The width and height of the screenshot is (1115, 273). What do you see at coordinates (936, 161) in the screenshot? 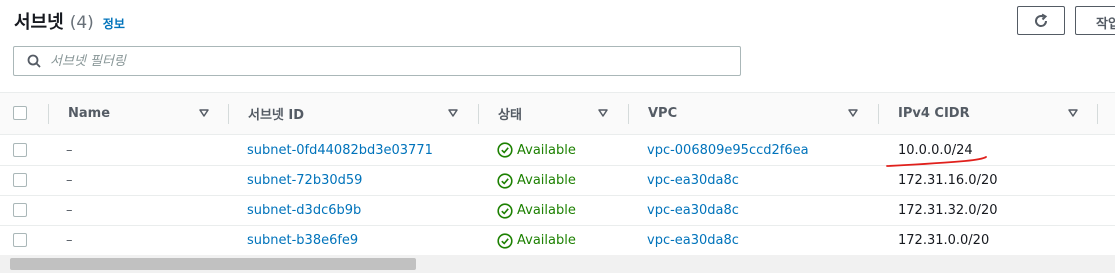
I see `red-underline-annotation` at bounding box center [936, 161].